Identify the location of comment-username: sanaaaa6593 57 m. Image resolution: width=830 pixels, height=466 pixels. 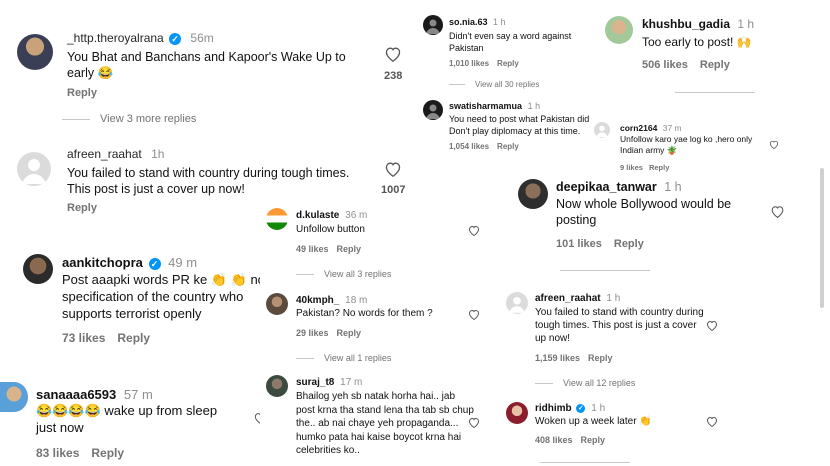
(94, 394).